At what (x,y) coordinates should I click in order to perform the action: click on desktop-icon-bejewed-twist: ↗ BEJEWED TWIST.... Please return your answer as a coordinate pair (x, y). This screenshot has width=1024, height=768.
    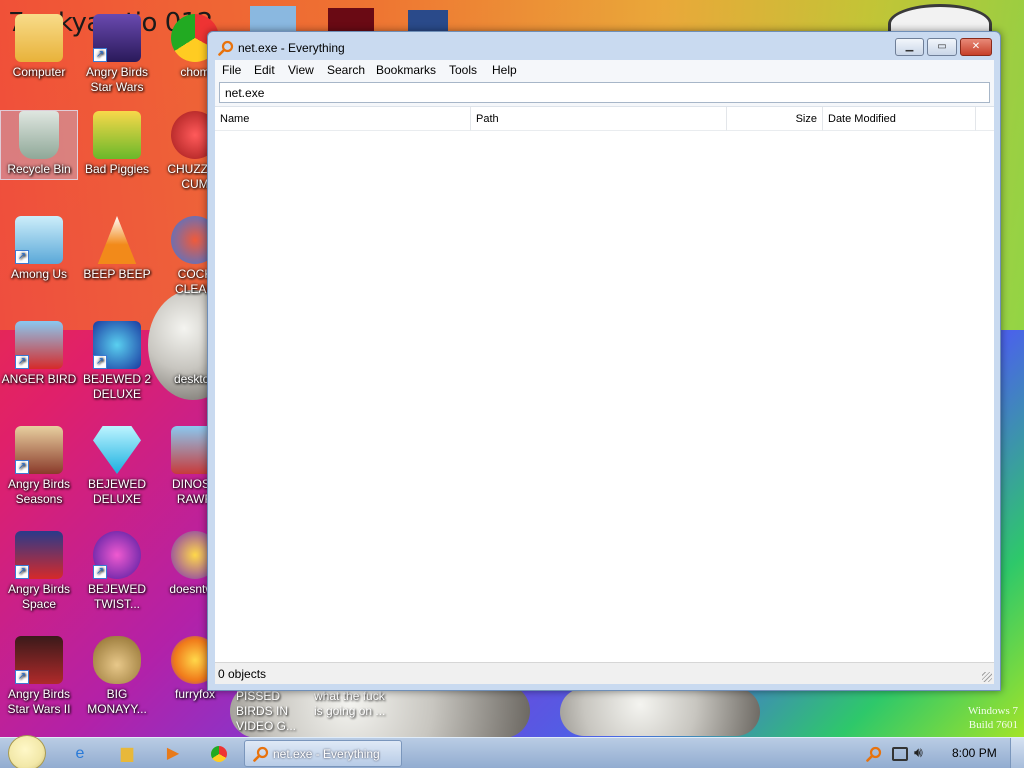
    Looking at the image, I should click on (117, 571).